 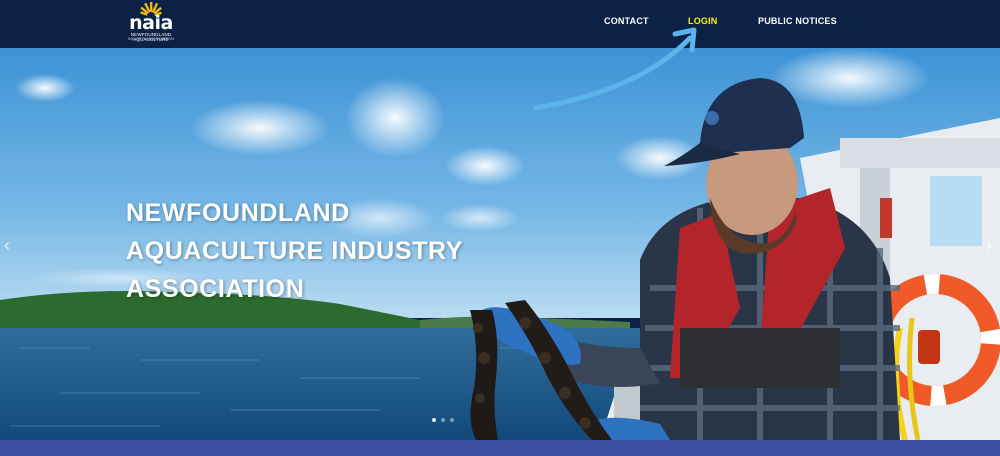 What do you see at coordinates (989, 245) in the screenshot?
I see `slider-next-icon: ›` at bounding box center [989, 245].